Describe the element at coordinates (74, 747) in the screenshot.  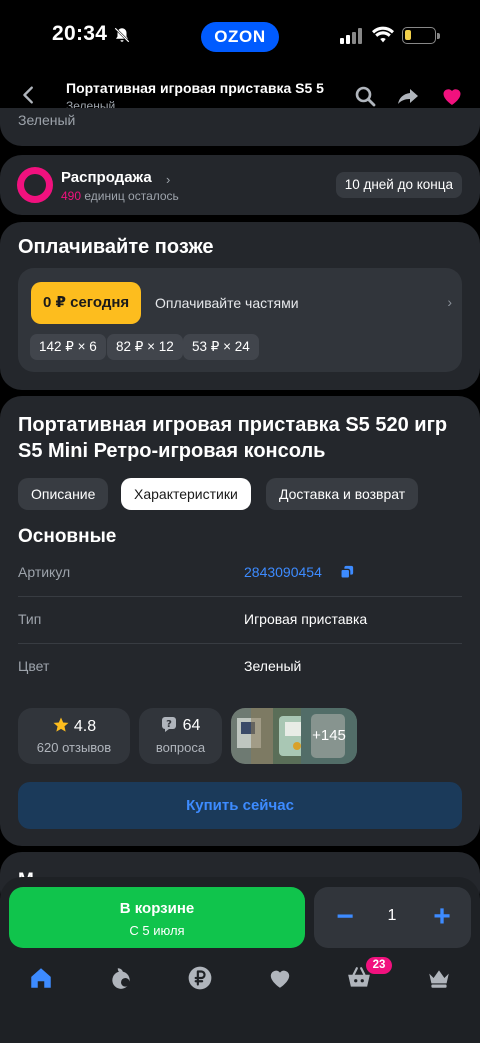
I see `reviews-count: 620 отзывов` at that location.